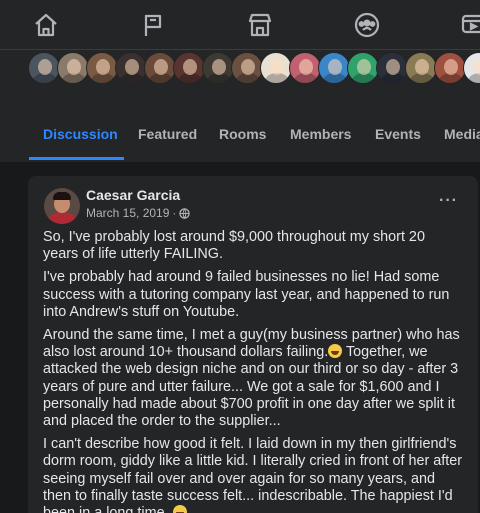 The image size is (480, 513). I want to click on more-options-button: ···, so click(448, 201).